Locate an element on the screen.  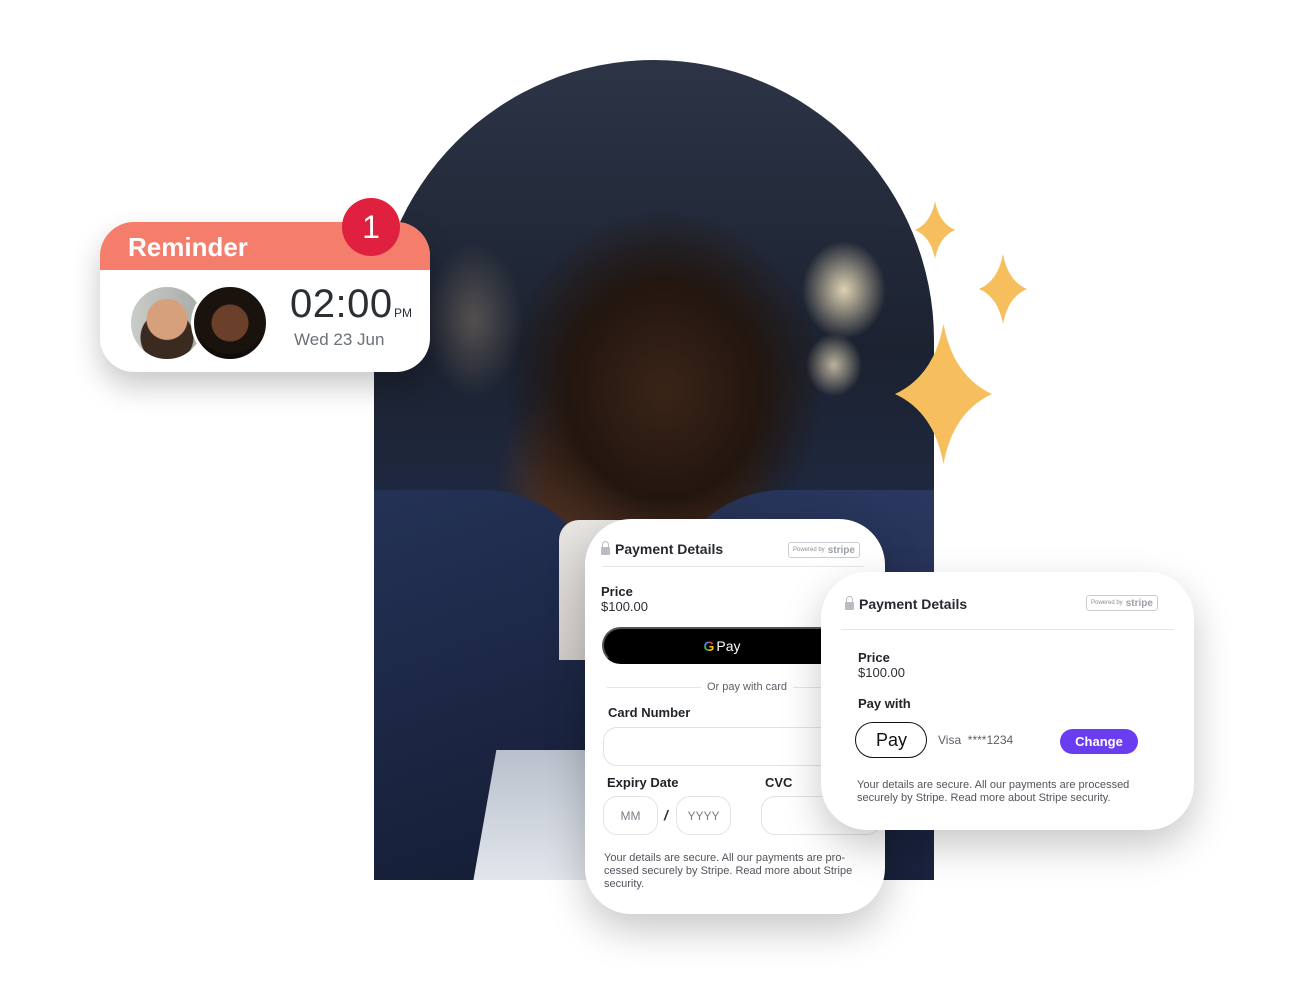
or-pay-with-card-text: Or pay with card is located at coordinates (747, 687).